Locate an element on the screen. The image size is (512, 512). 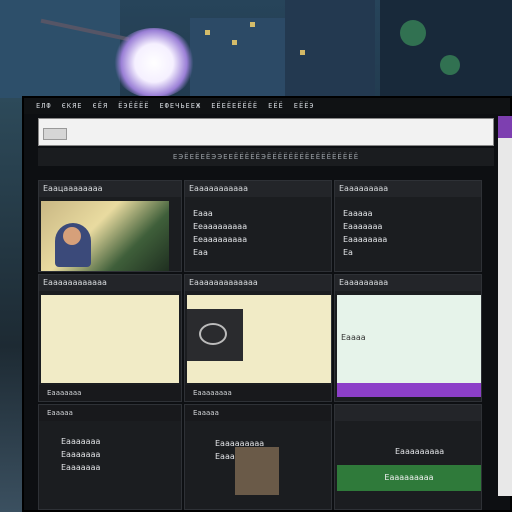
card-title: Еаааааааааааа is located at coordinates (110, 283).